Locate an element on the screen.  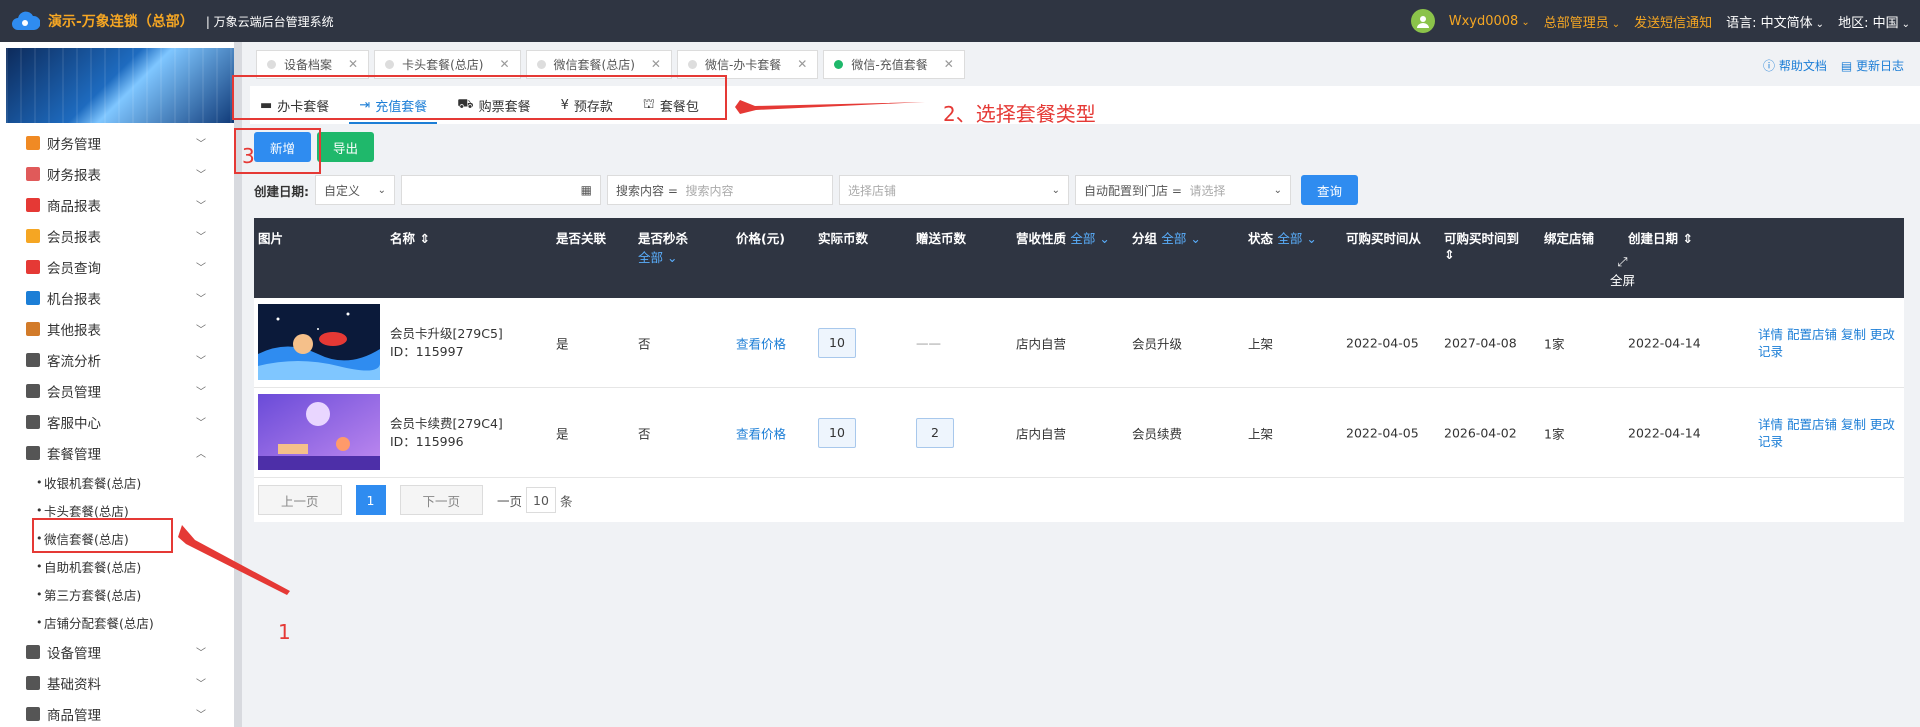
sidebar-item-items7: 客流分析 ﹀ is located at coordinates (117, 359).